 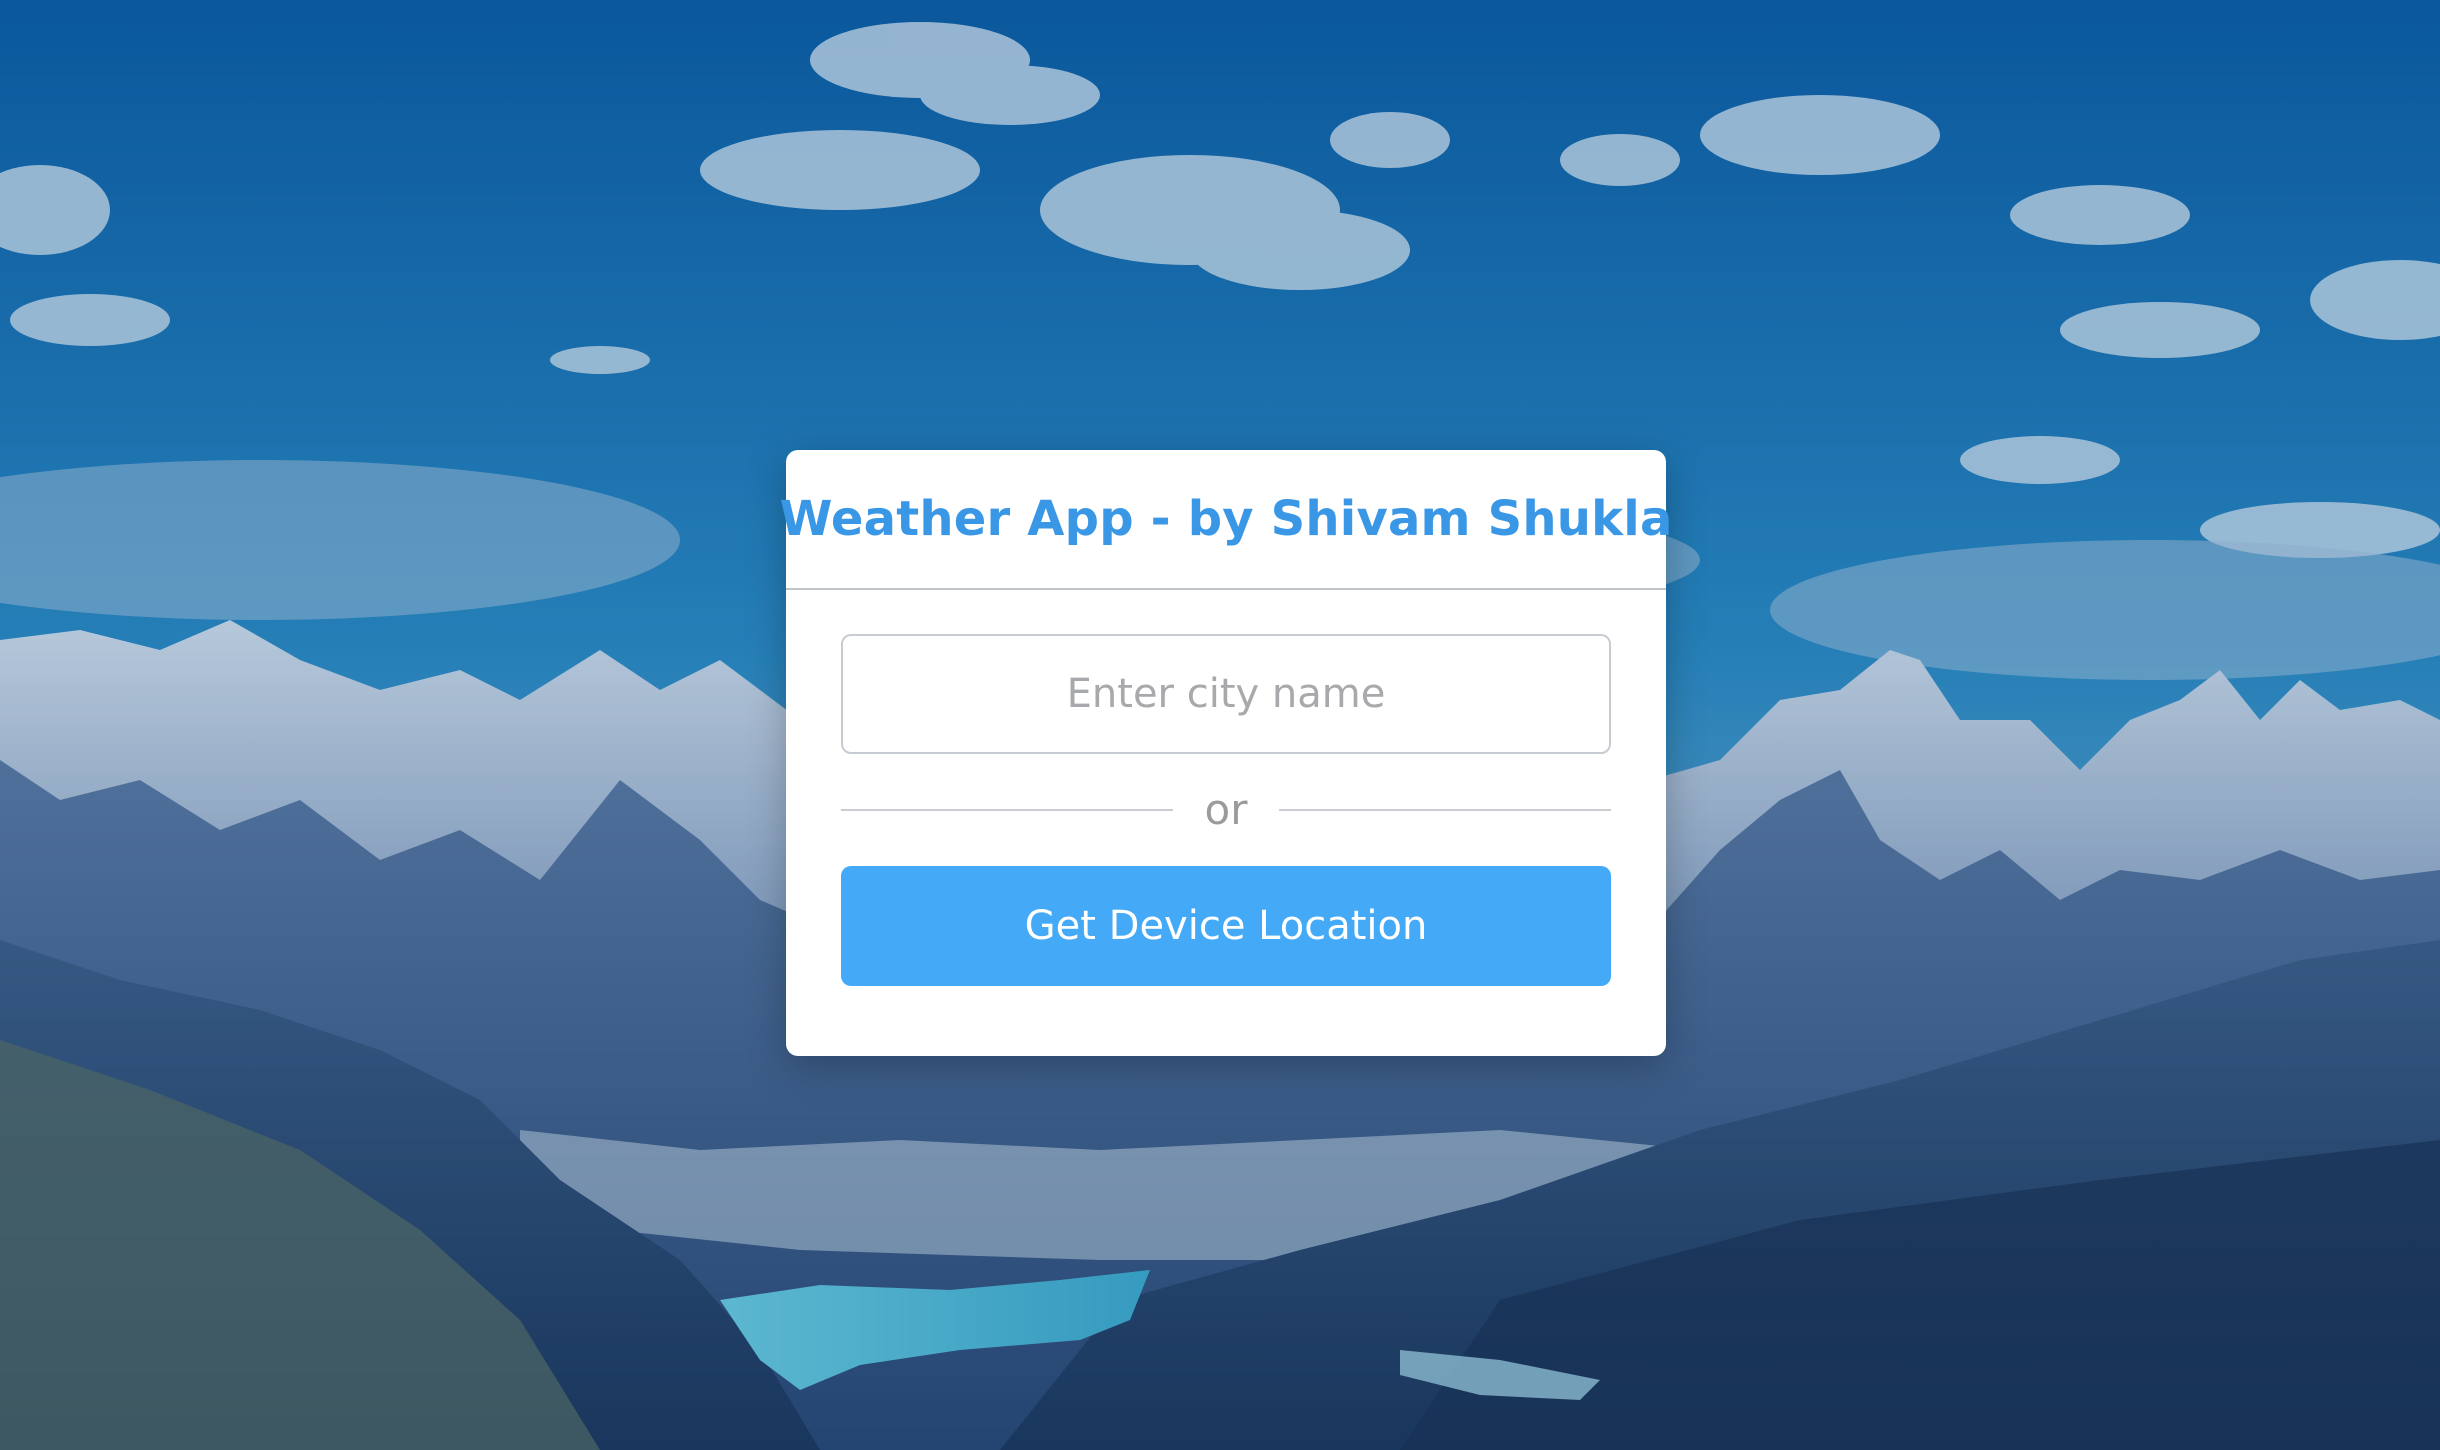 I want to click on or-divider: or, so click(x=1226, y=810).